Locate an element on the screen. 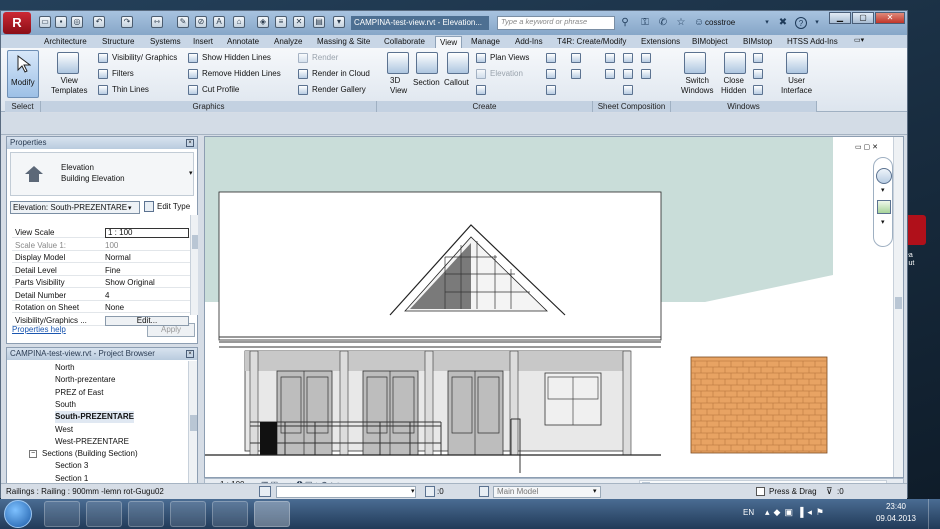 This screenshot has width=940, height=529. help-dropdown-icon: ▾ is located at coordinates (817, 23).